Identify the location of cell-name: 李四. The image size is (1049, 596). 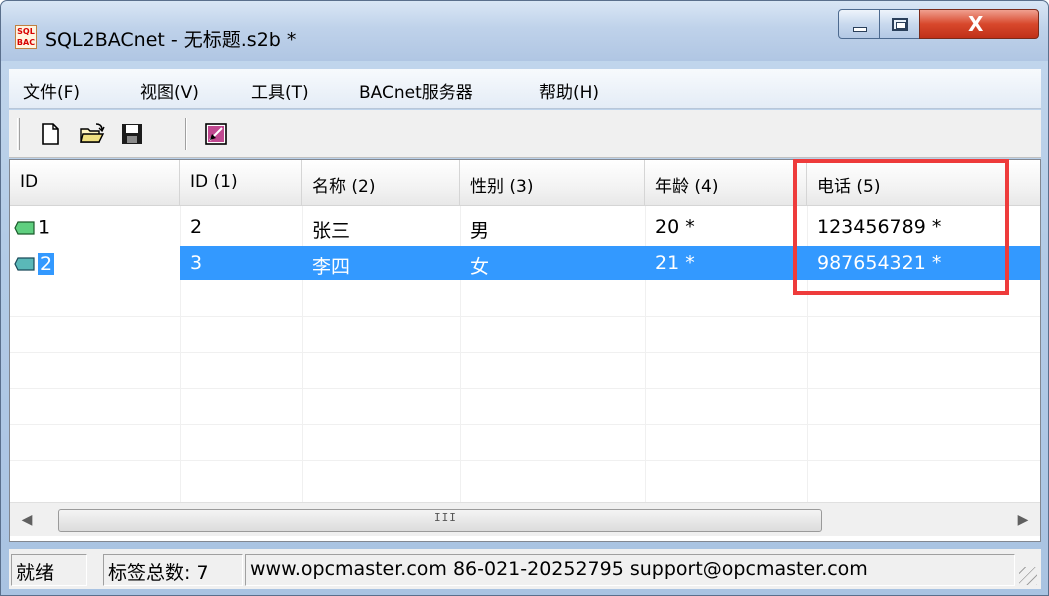
(331, 267).